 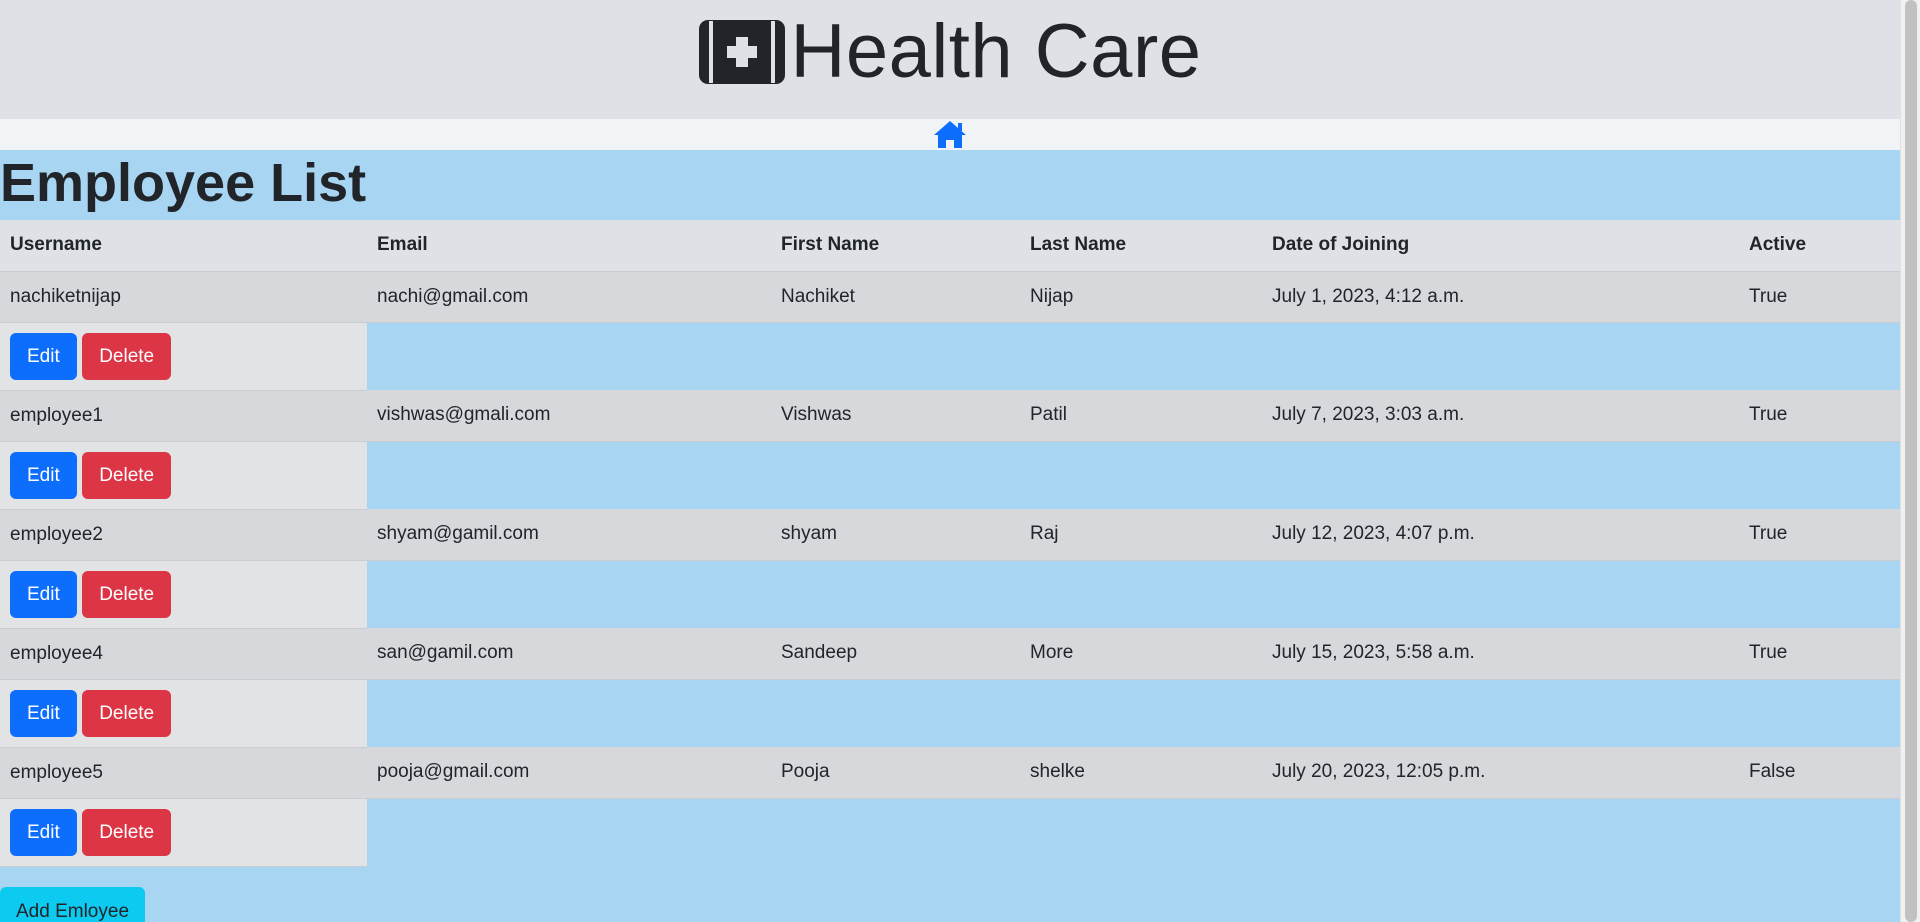 I want to click on cell-first-name: shyam, so click(x=895, y=535).